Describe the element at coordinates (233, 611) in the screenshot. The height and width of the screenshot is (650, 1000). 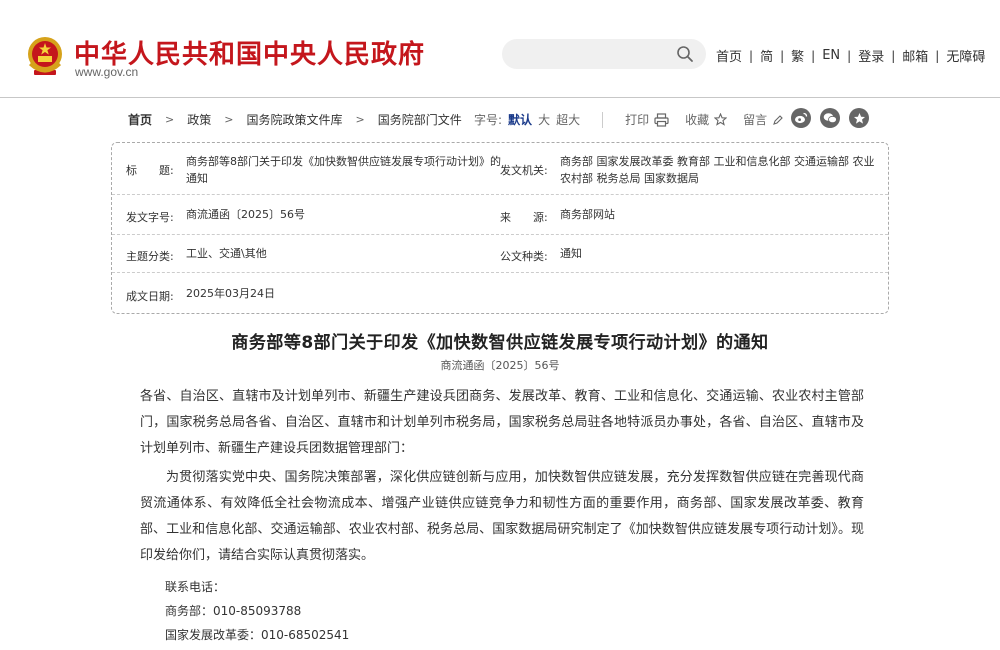
I see `contact-line: 商务部：010-85093788` at that location.